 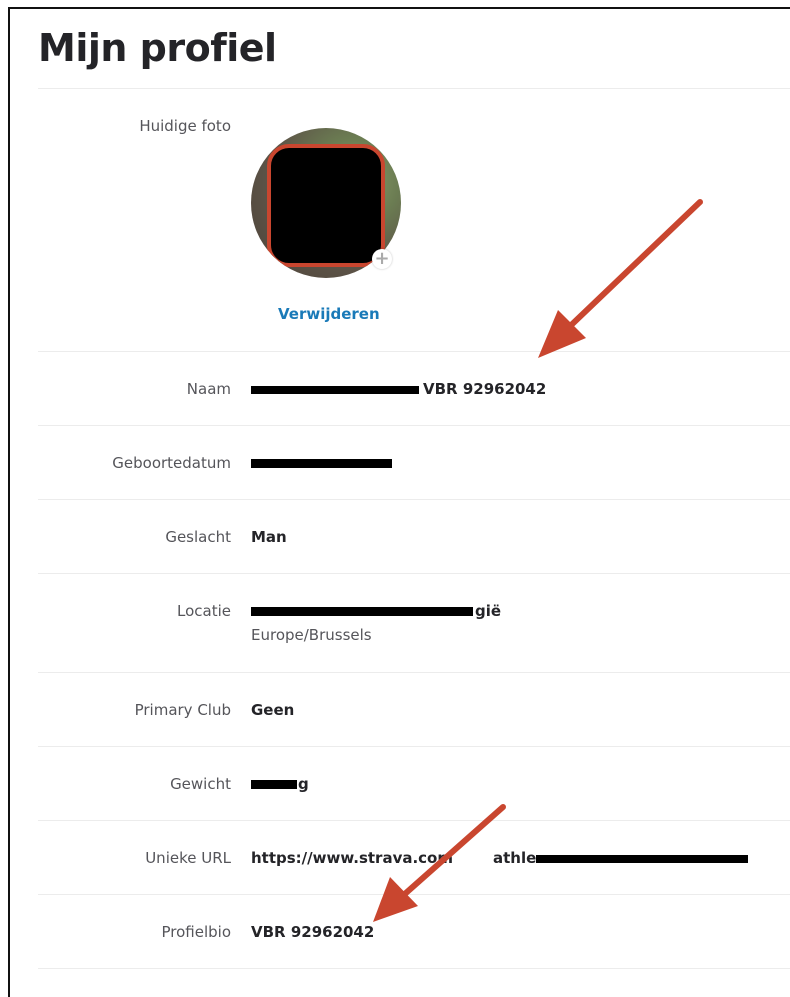 I want to click on weight-label: Gewicht, so click(x=200, y=784).